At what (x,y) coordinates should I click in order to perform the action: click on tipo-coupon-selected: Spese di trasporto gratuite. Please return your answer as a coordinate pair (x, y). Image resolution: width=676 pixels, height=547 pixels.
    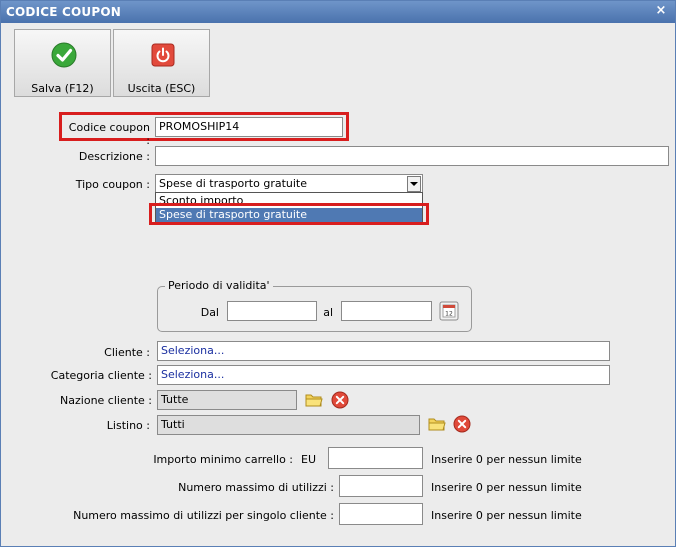
    Looking at the image, I should click on (233, 183).